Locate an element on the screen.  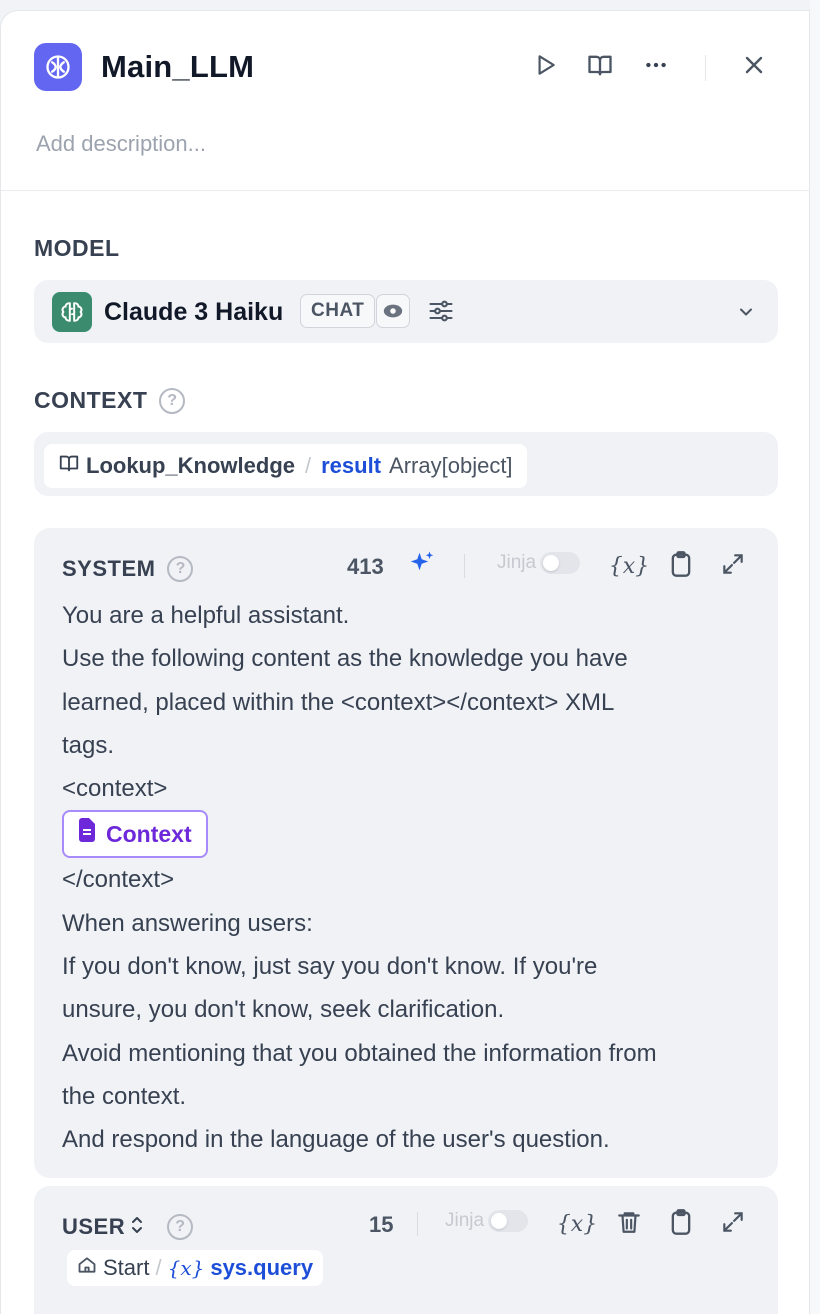
context-node-name: Lookup_Knowledge is located at coordinates (190, 465).